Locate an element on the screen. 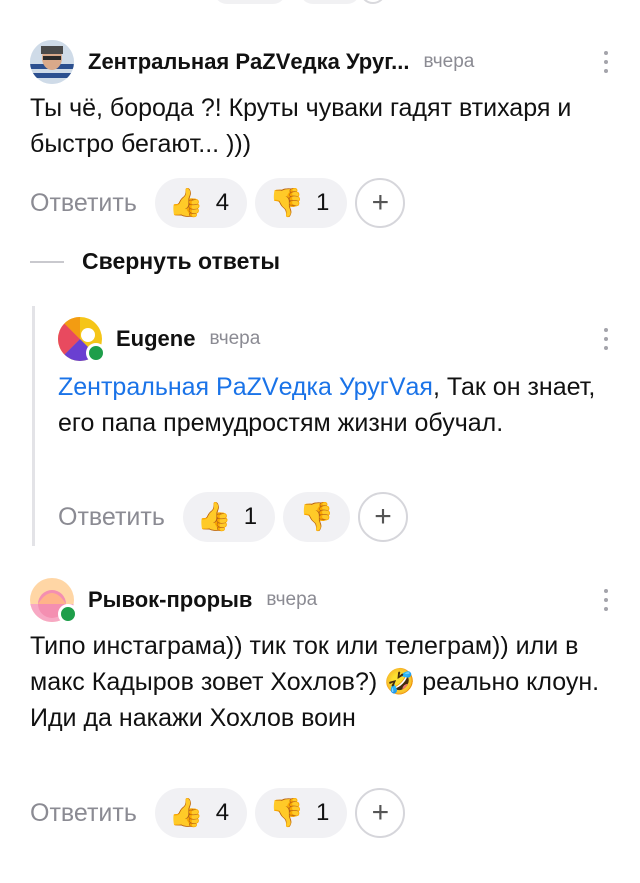 Image resolution: width=640 pixels, height=883 pixels. comment-actions: Ответить 👍 1 👎 + is located at coordinates (233, 517).